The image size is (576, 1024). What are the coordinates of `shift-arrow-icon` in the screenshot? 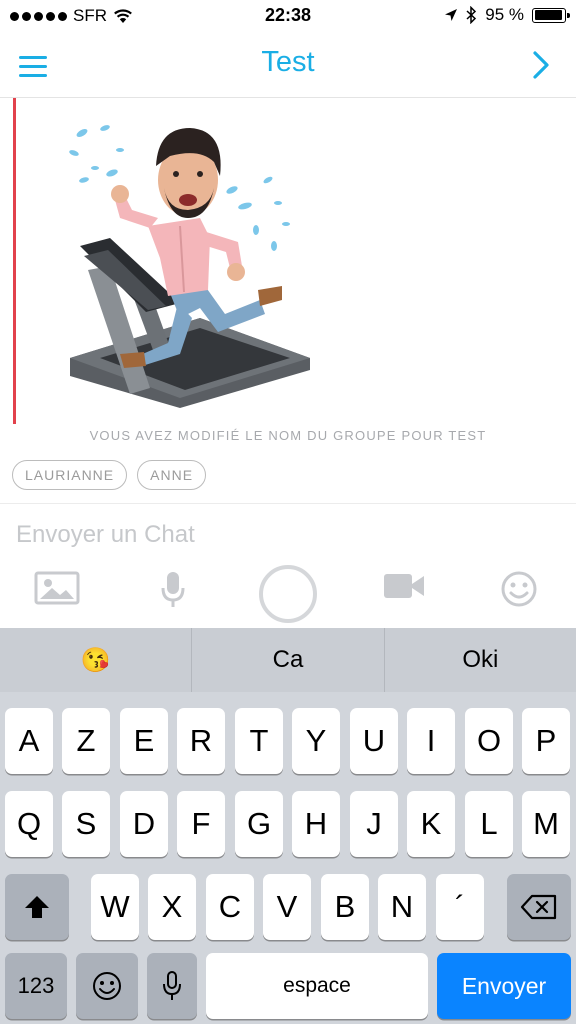 It's located at (37, 907).